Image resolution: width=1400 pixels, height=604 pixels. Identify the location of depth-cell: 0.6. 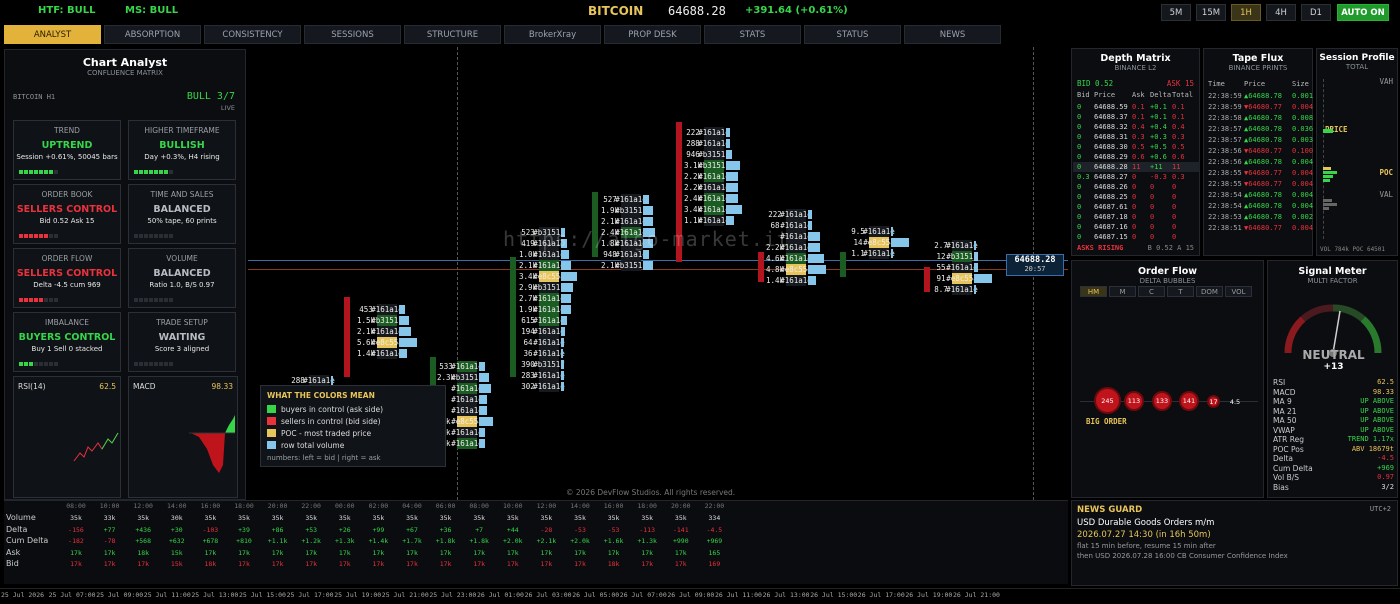
(1138, 157).